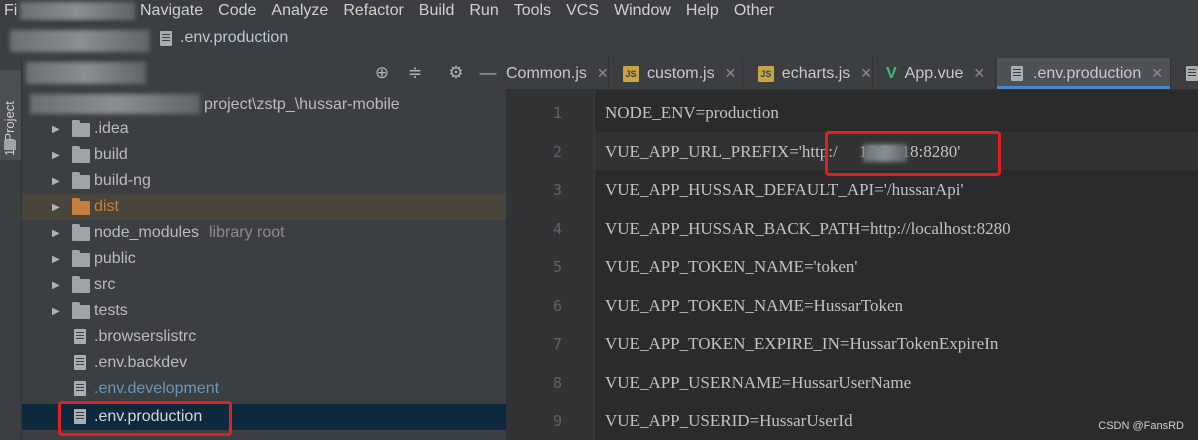 This screenshot has height=440, width=1198. Describe the element at coordinates (1185, 73) in the screenshot. I see `tab-overflow` at that location.